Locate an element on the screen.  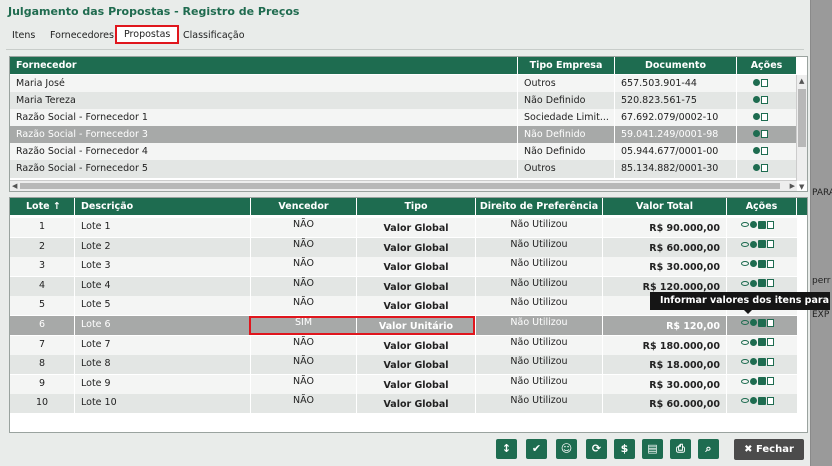
sort-button: ↕ is located at coordinates (506, 449).